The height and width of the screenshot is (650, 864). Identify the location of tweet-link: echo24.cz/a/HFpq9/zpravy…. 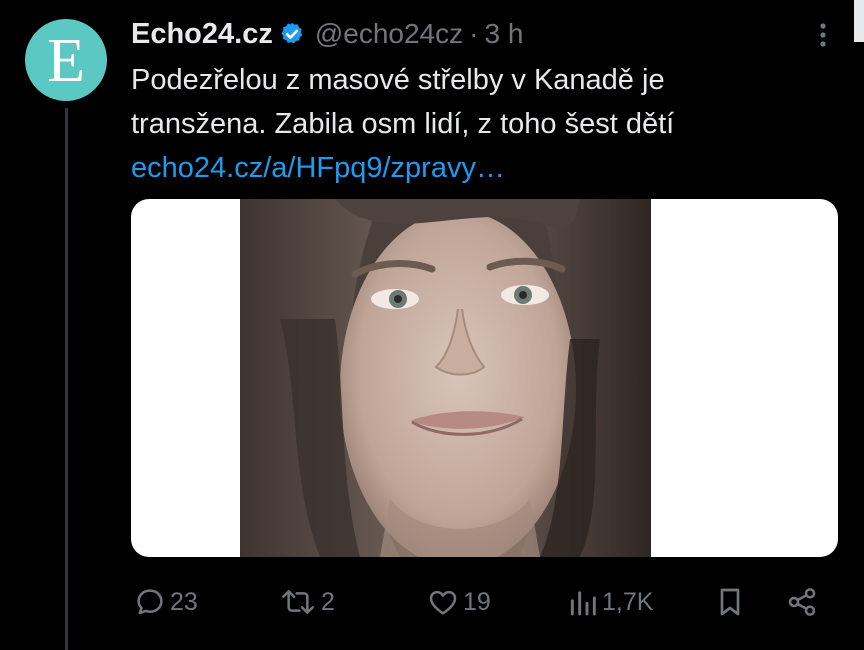
(318, 168).